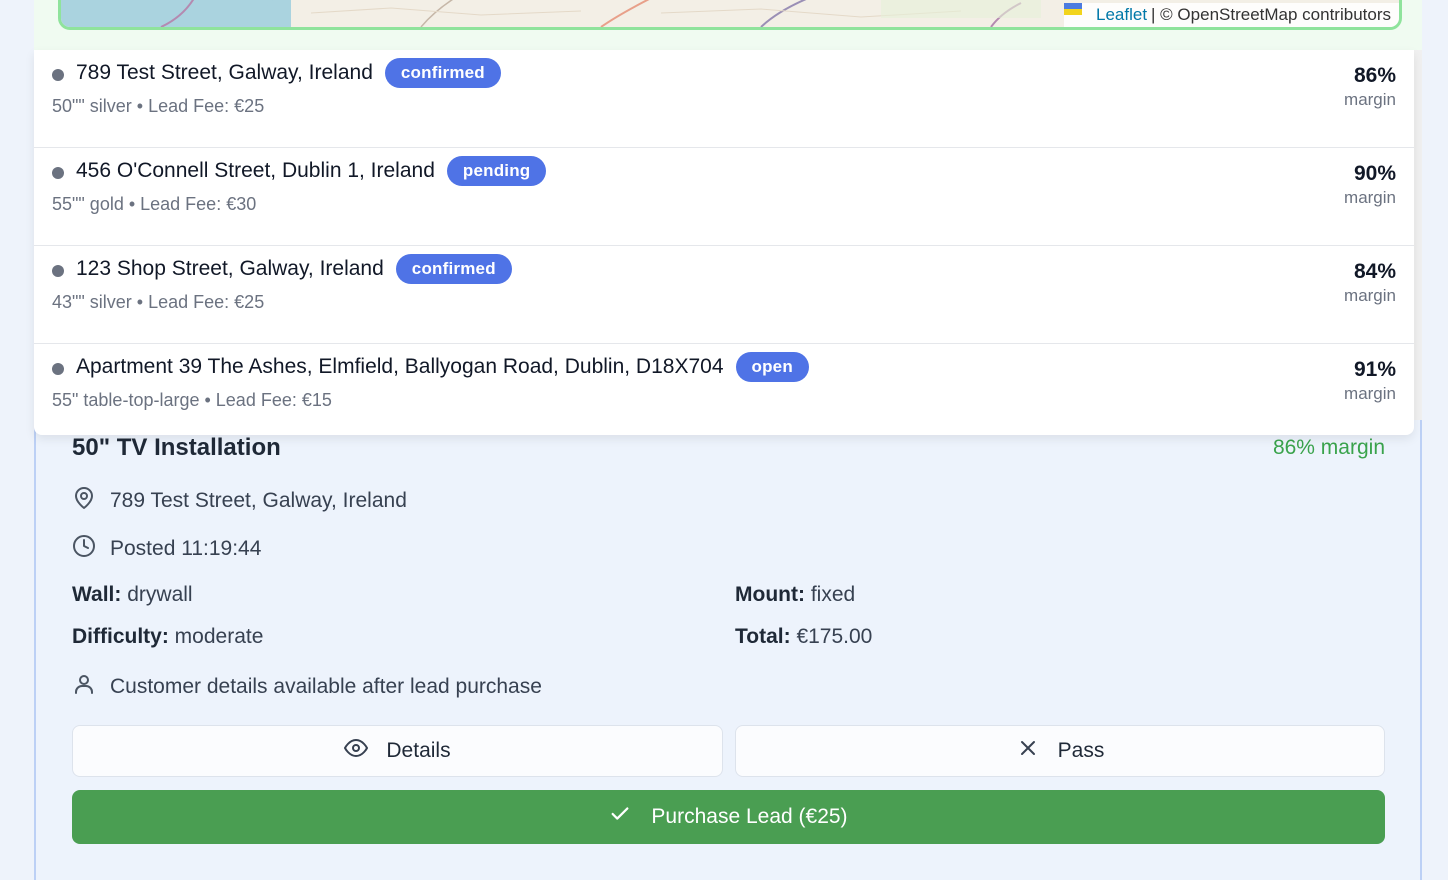  Describe the element at coordinates (219, 636) in the screenshot. I see `difficulty-value: moderate` at that location.